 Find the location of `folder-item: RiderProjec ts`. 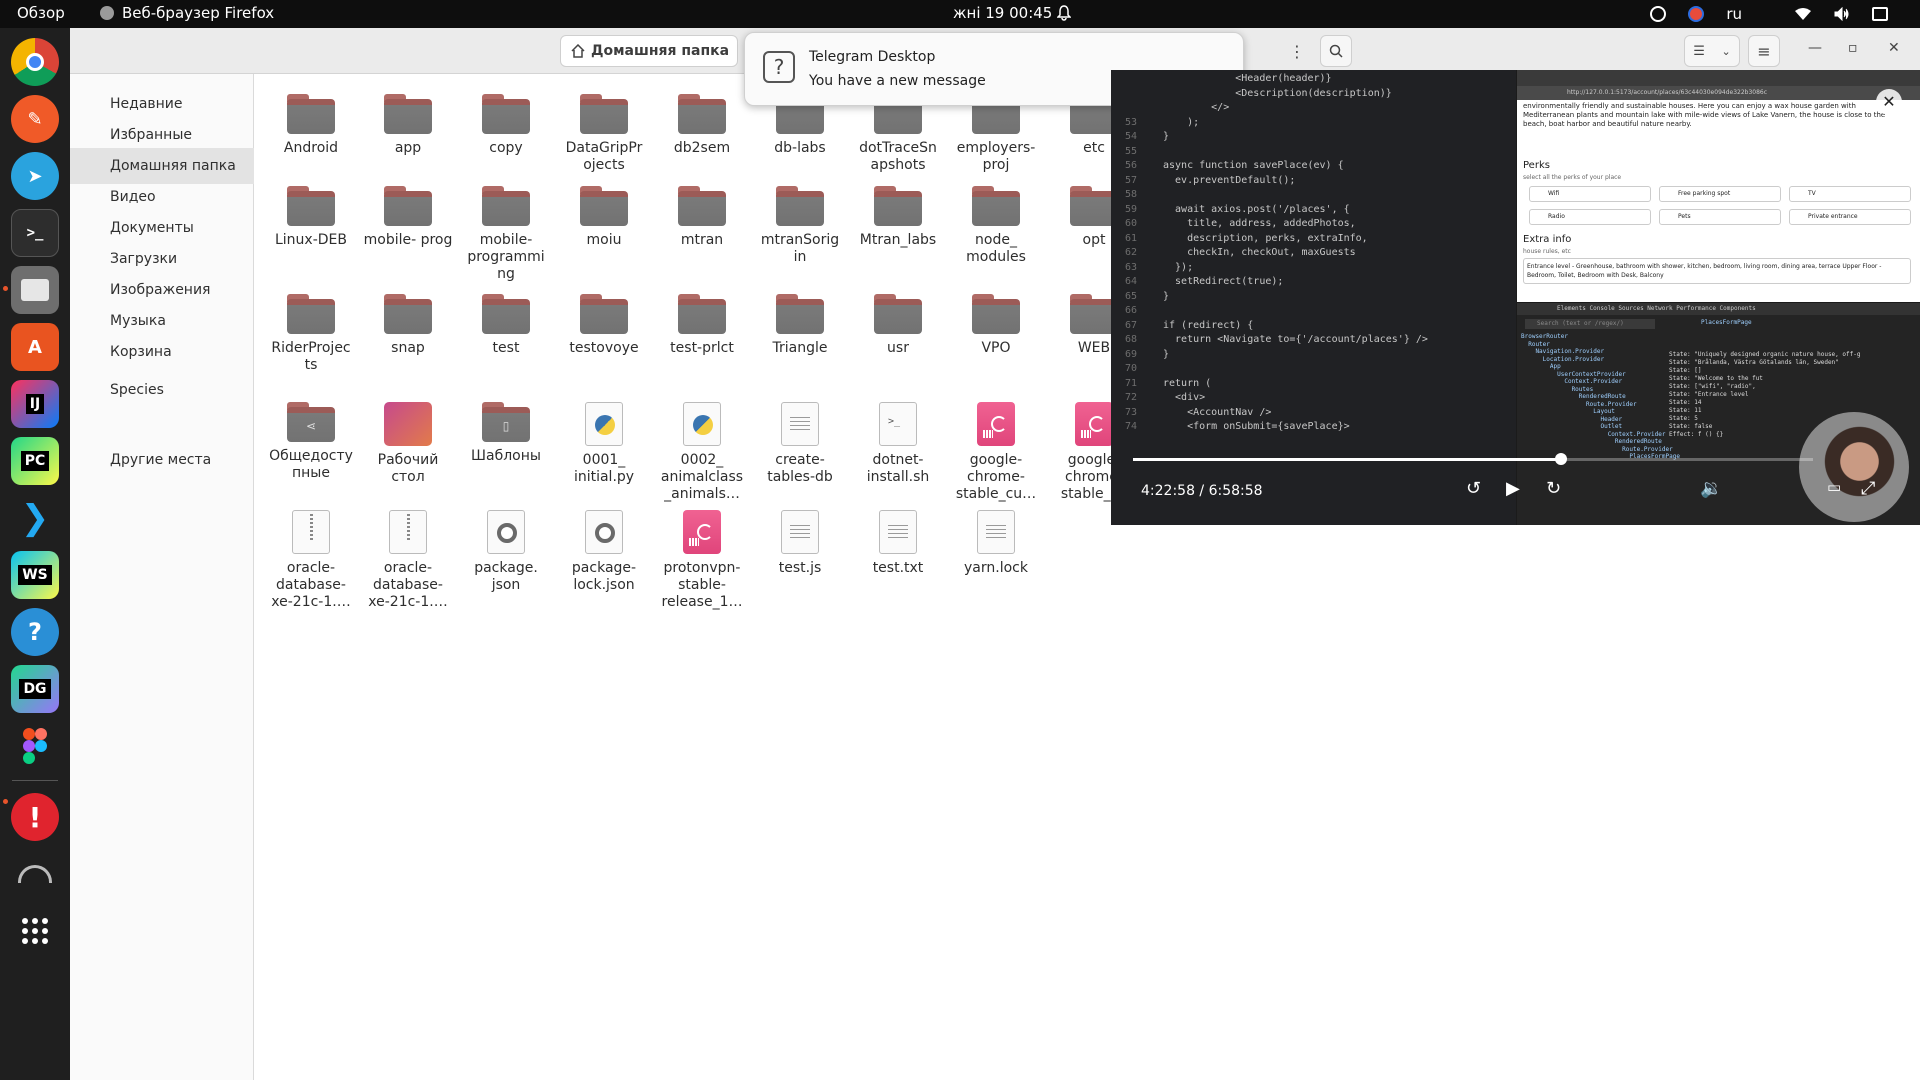

folder-item: RiderProjec ts is located at coordinates (311, 334).